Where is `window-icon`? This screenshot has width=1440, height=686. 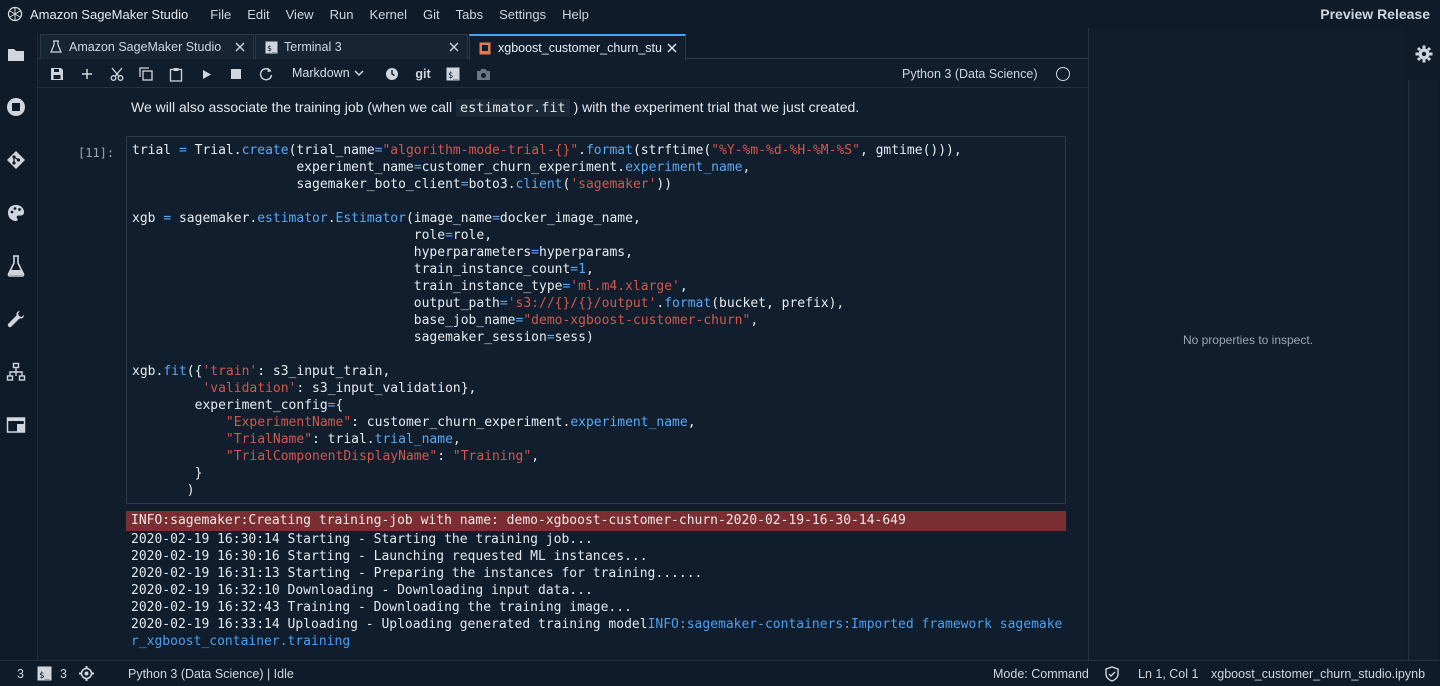 window-icon is located at coordinates (16, 425).